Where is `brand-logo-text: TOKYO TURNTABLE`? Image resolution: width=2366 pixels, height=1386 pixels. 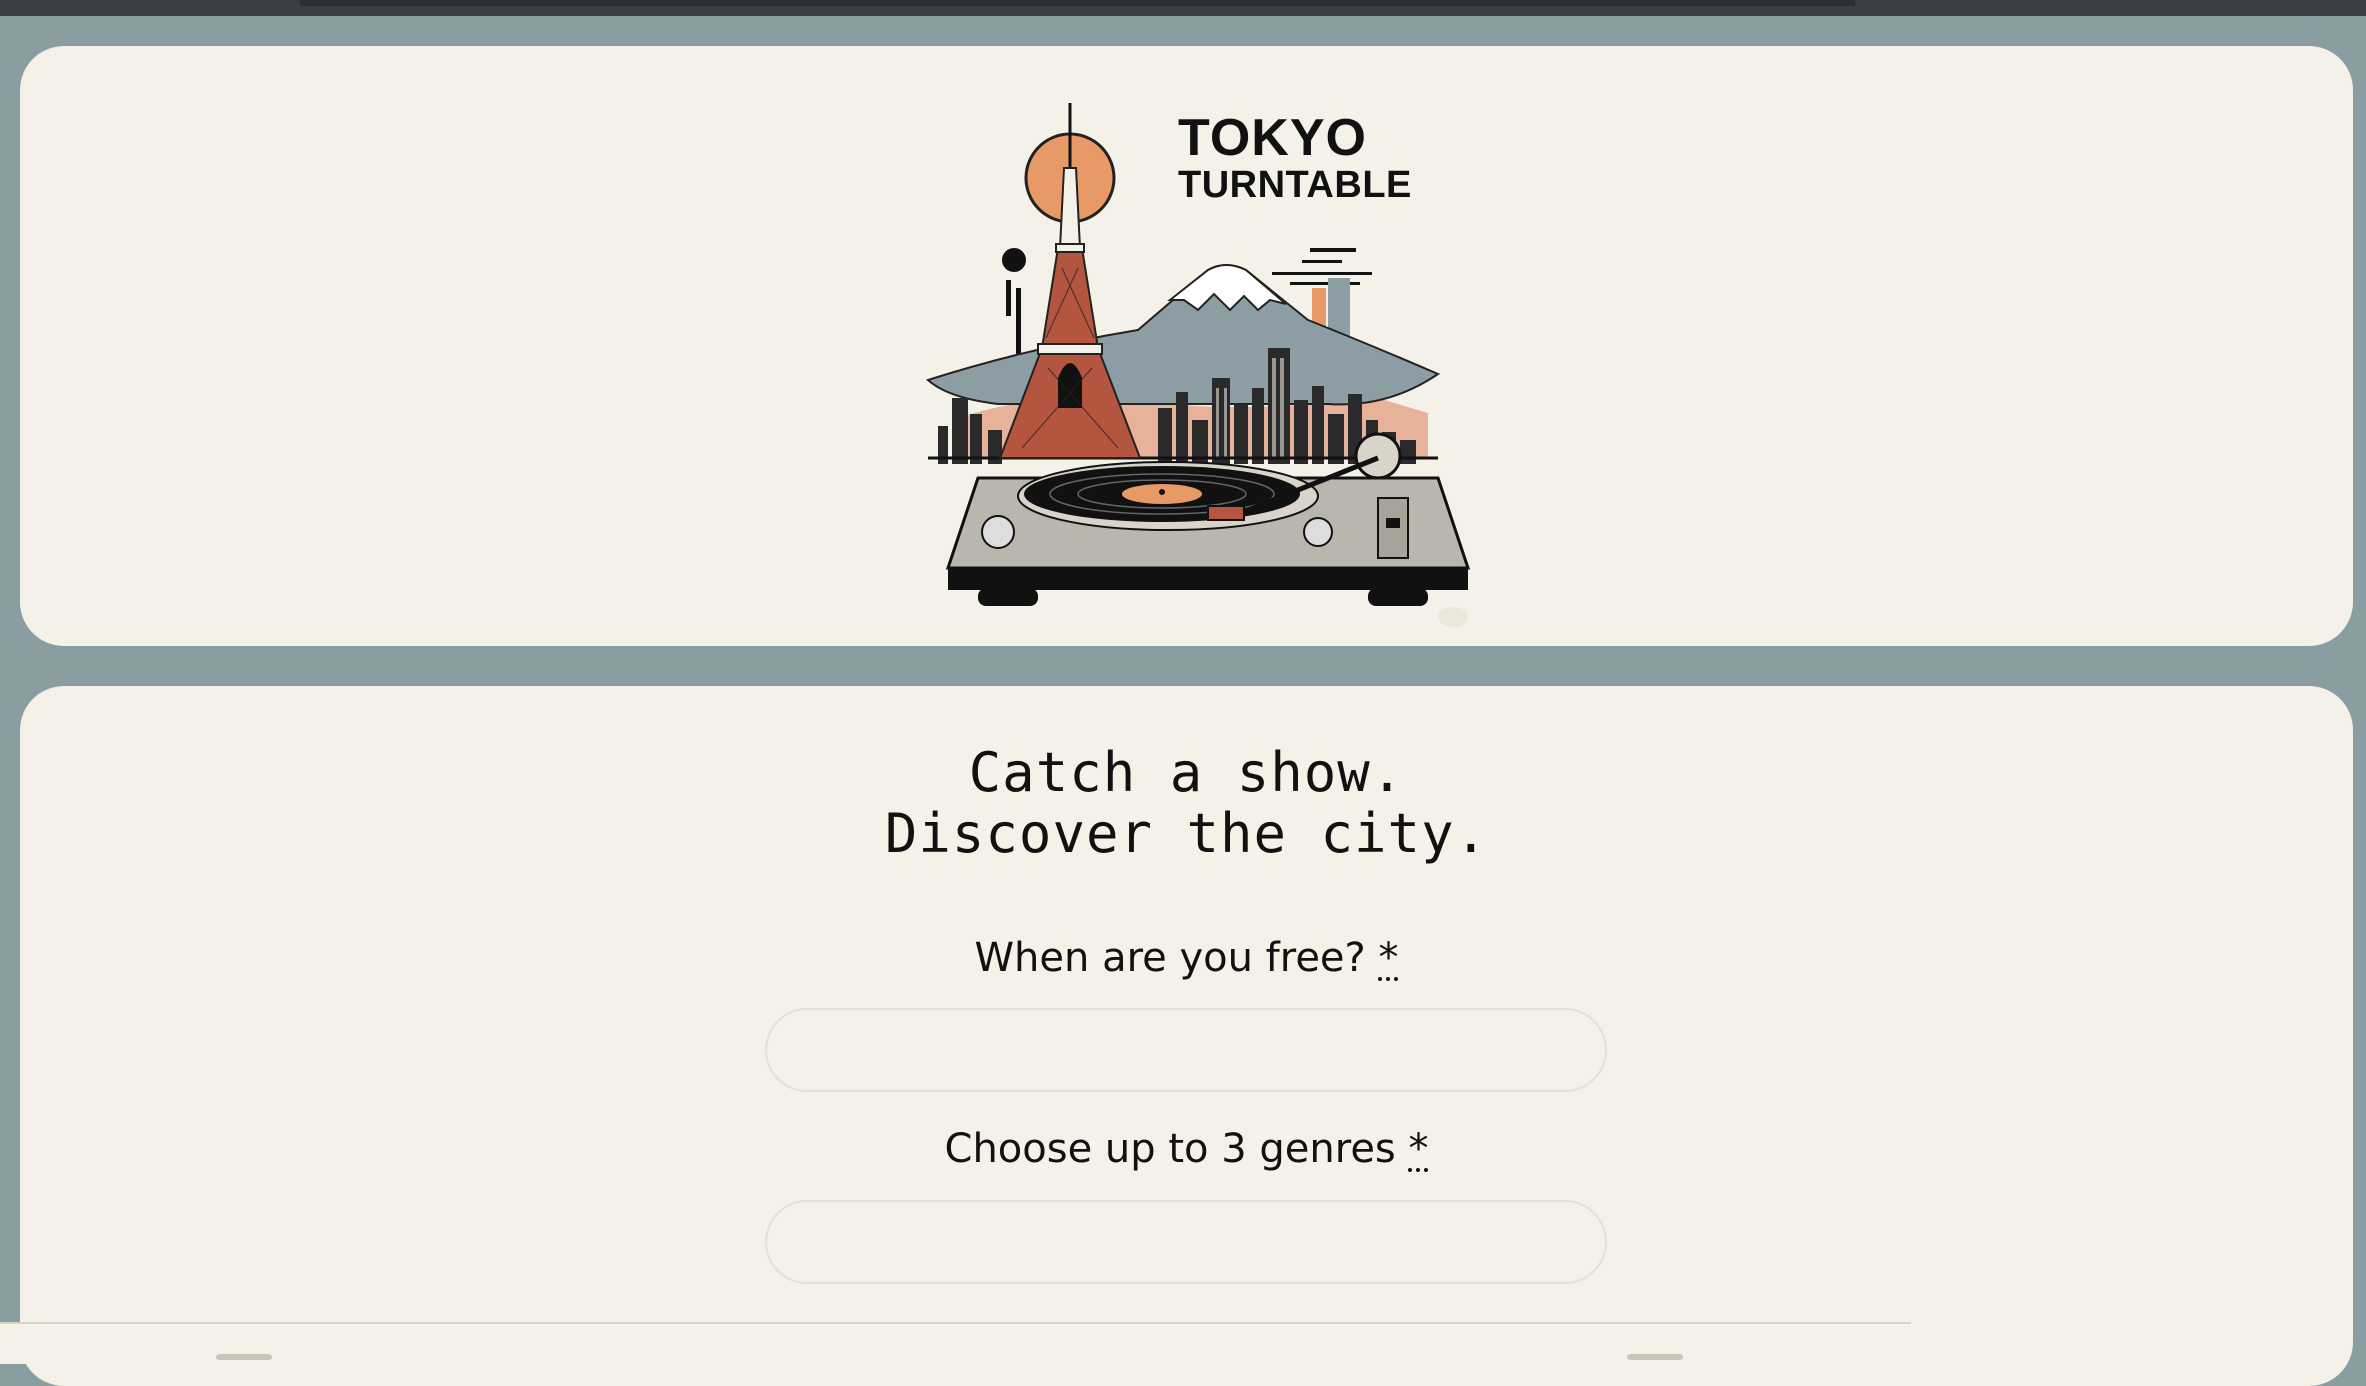 brand-logo-text: TOKYO TURNTABLE is located at coordinates (1295, 158).